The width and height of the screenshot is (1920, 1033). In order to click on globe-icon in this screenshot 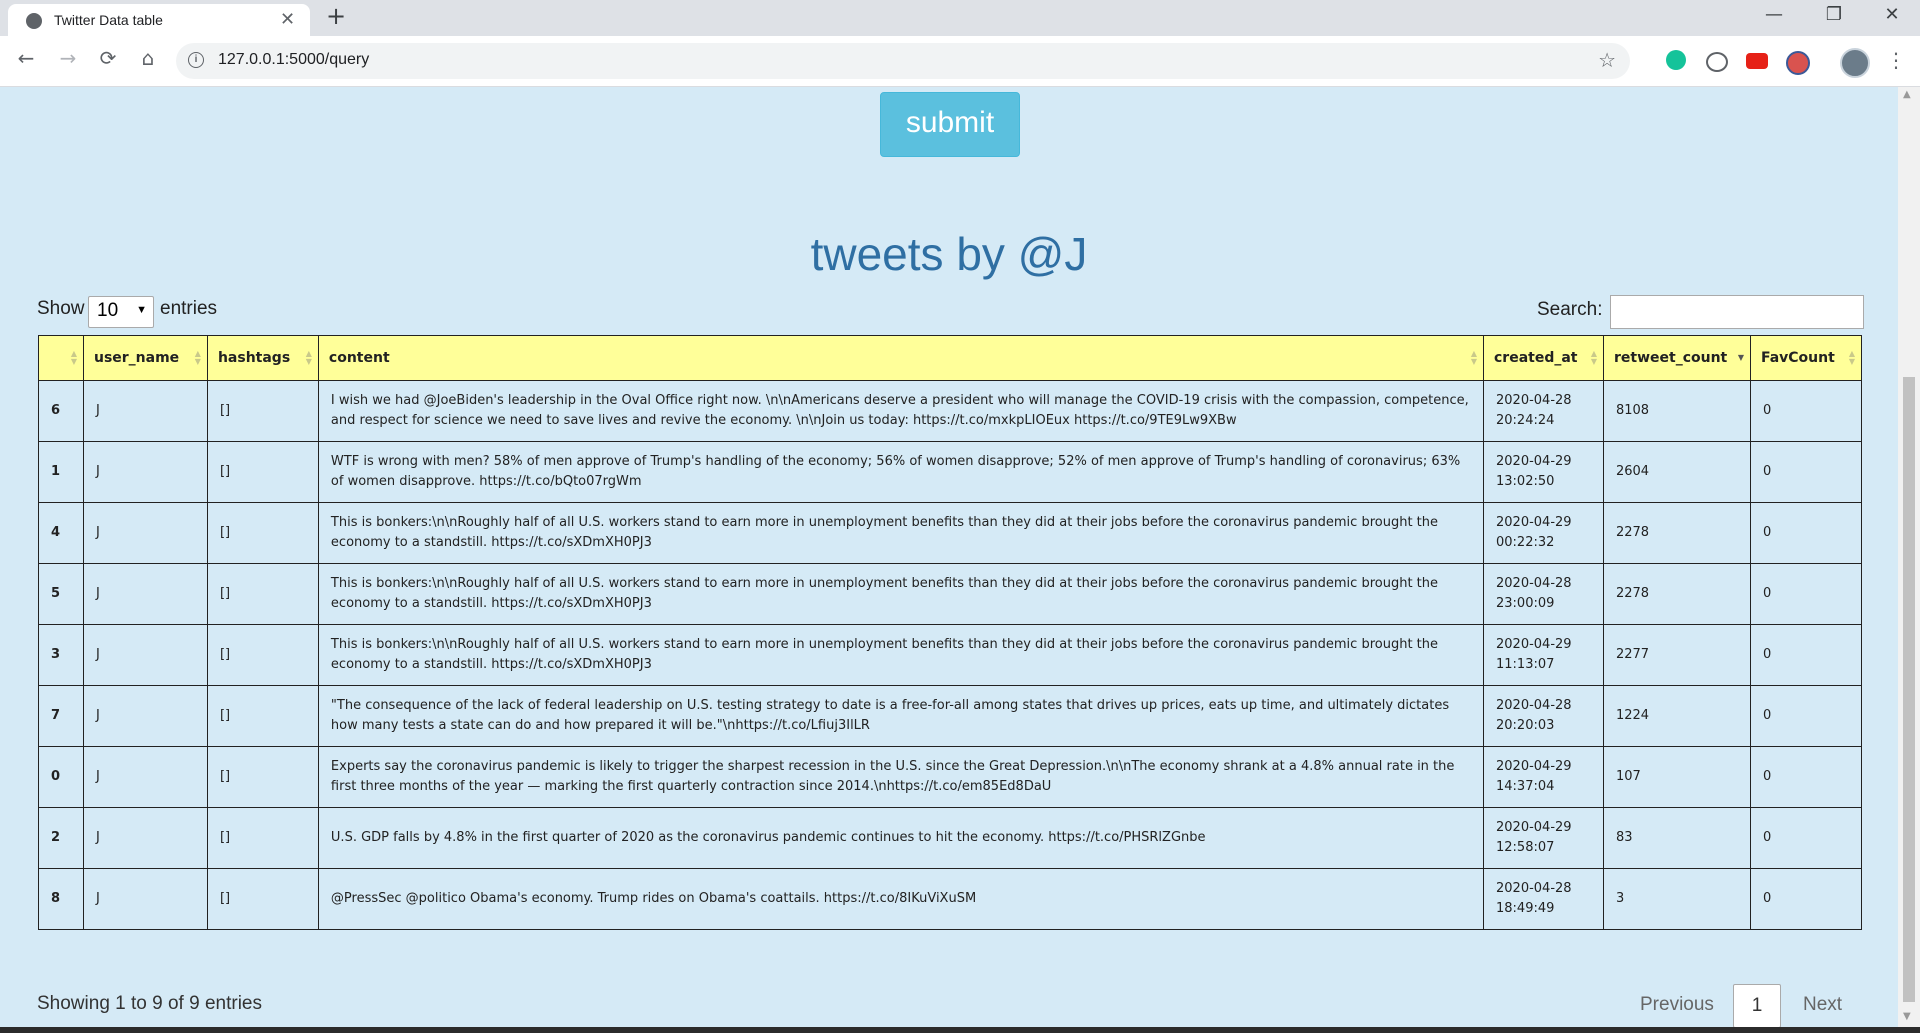, I will do `click(34, 21)`.